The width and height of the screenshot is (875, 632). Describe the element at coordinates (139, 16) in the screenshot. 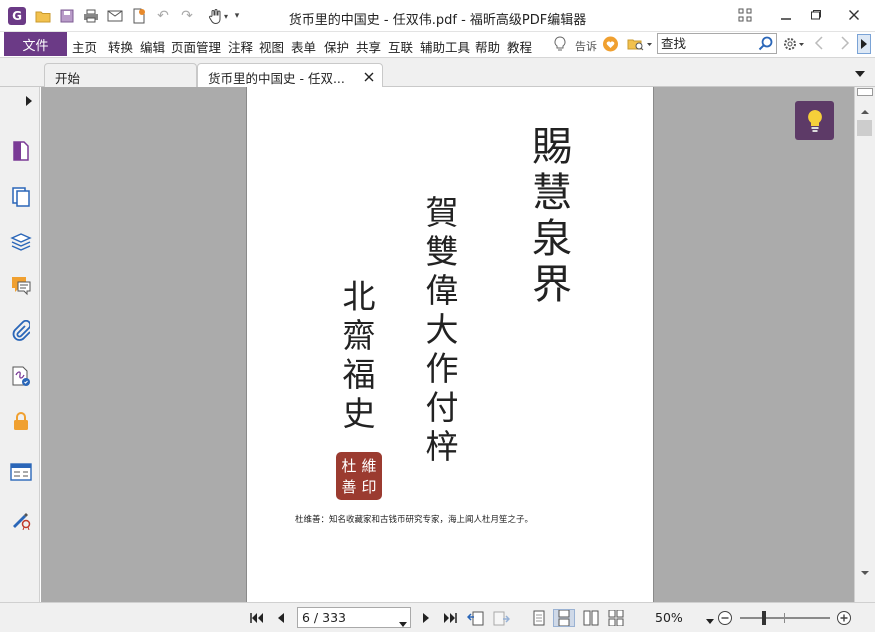

I see `new-document-icon` at that location.